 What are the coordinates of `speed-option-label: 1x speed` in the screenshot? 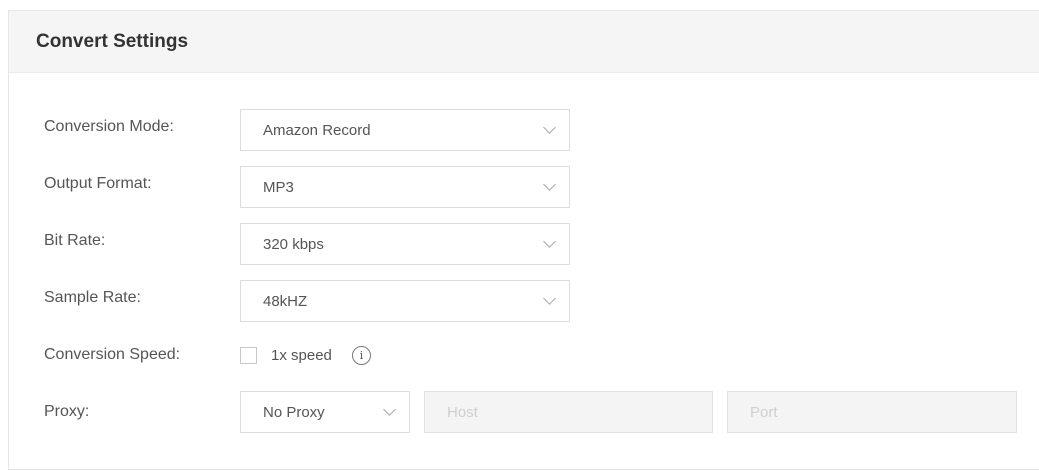 It's located at (301, 355).